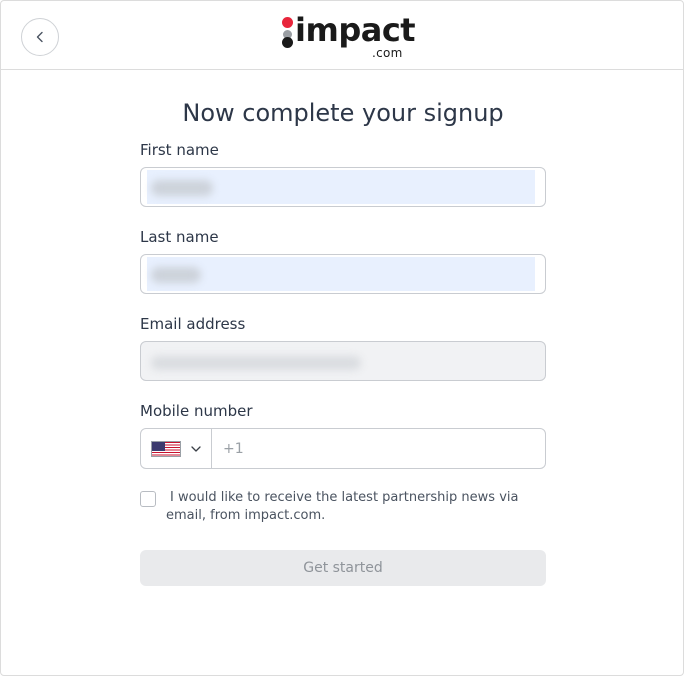 The image size is (684, 676). I want to click on impact-logo: impact .com, so click(348, 36).